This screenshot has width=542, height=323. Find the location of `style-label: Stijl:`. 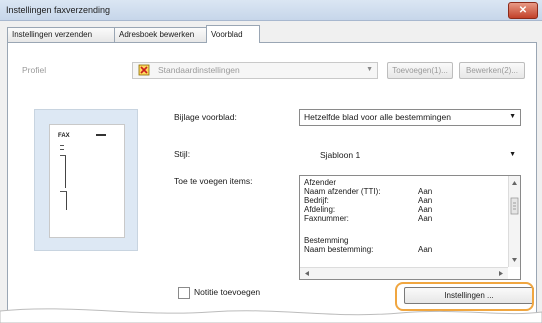

style-label: Stijl: is located at coordinates (182, 154).